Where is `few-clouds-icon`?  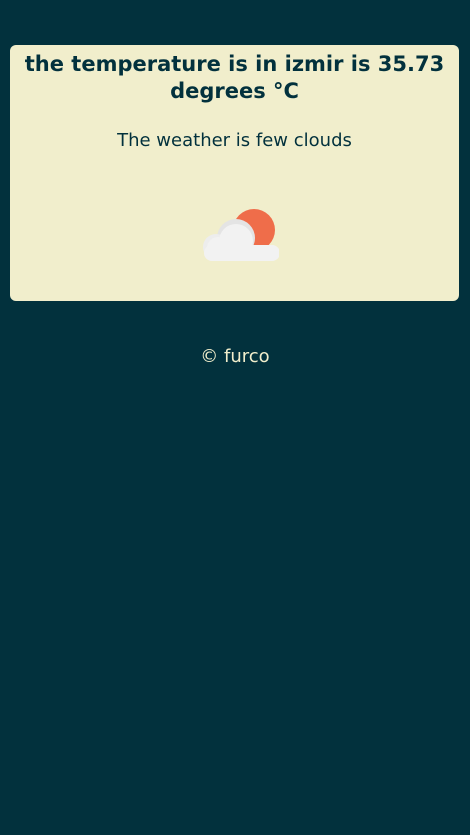
few-clouds-icon is located at coordinates (241, 235).